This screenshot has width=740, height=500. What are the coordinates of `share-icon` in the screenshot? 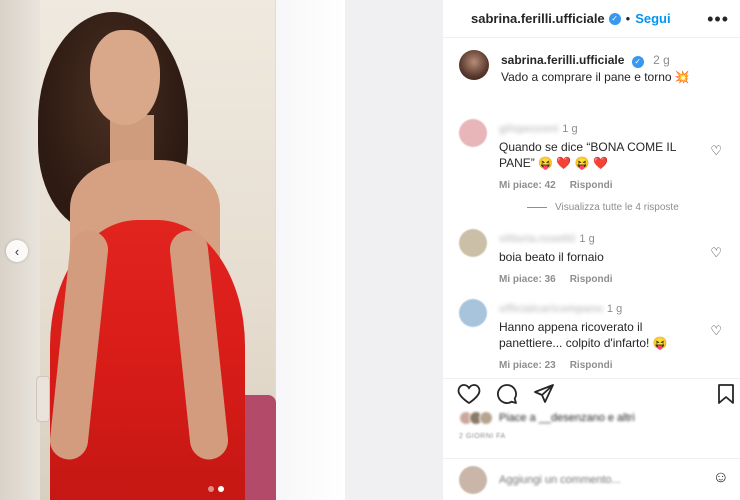 It's located at (544, 396).